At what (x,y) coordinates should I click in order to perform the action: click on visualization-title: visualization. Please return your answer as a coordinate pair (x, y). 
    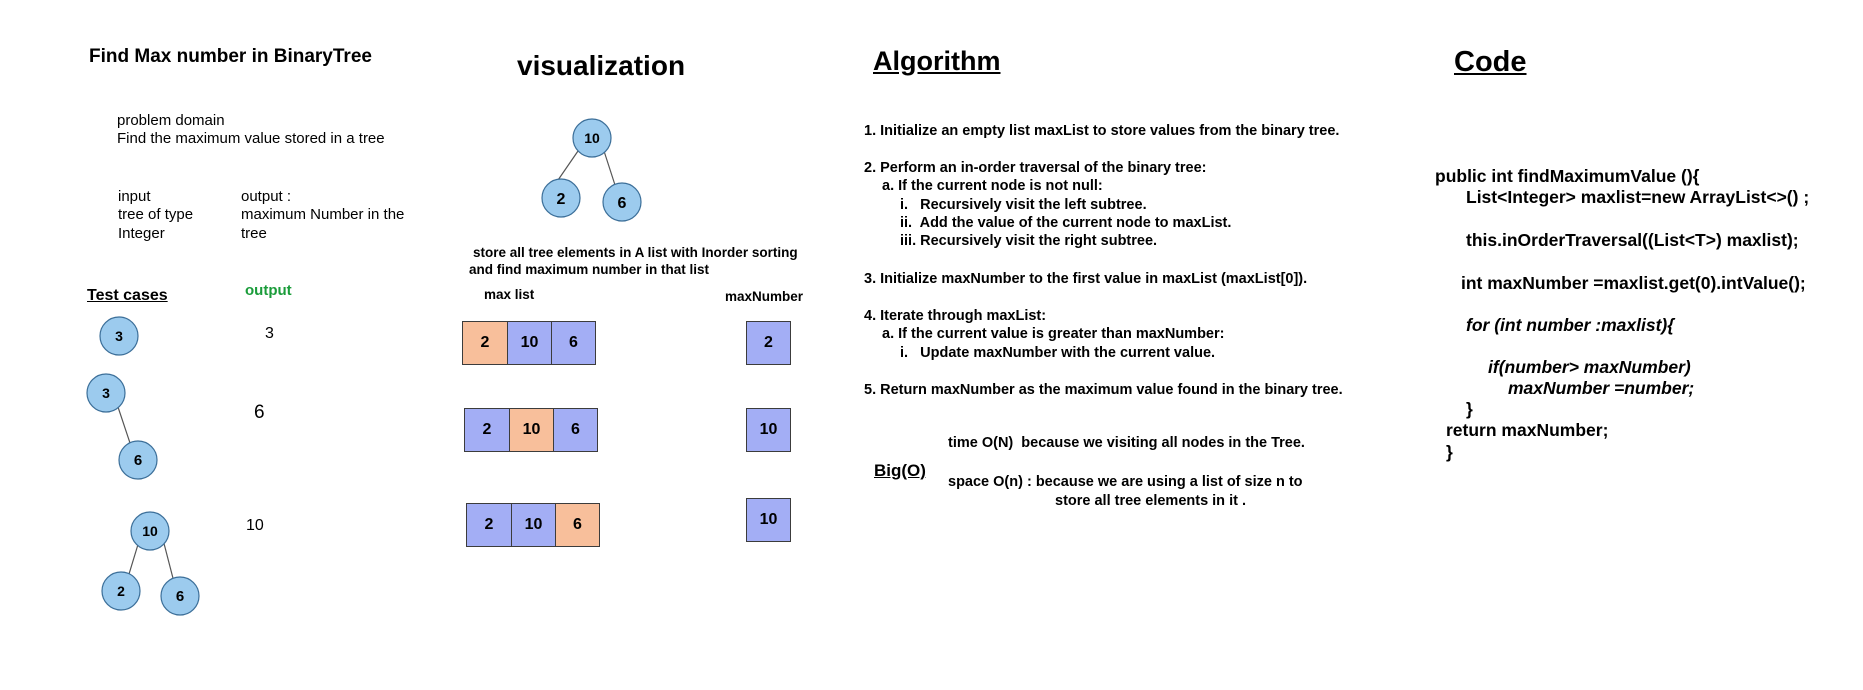
    Looking at the image, I should click on (601, 65).